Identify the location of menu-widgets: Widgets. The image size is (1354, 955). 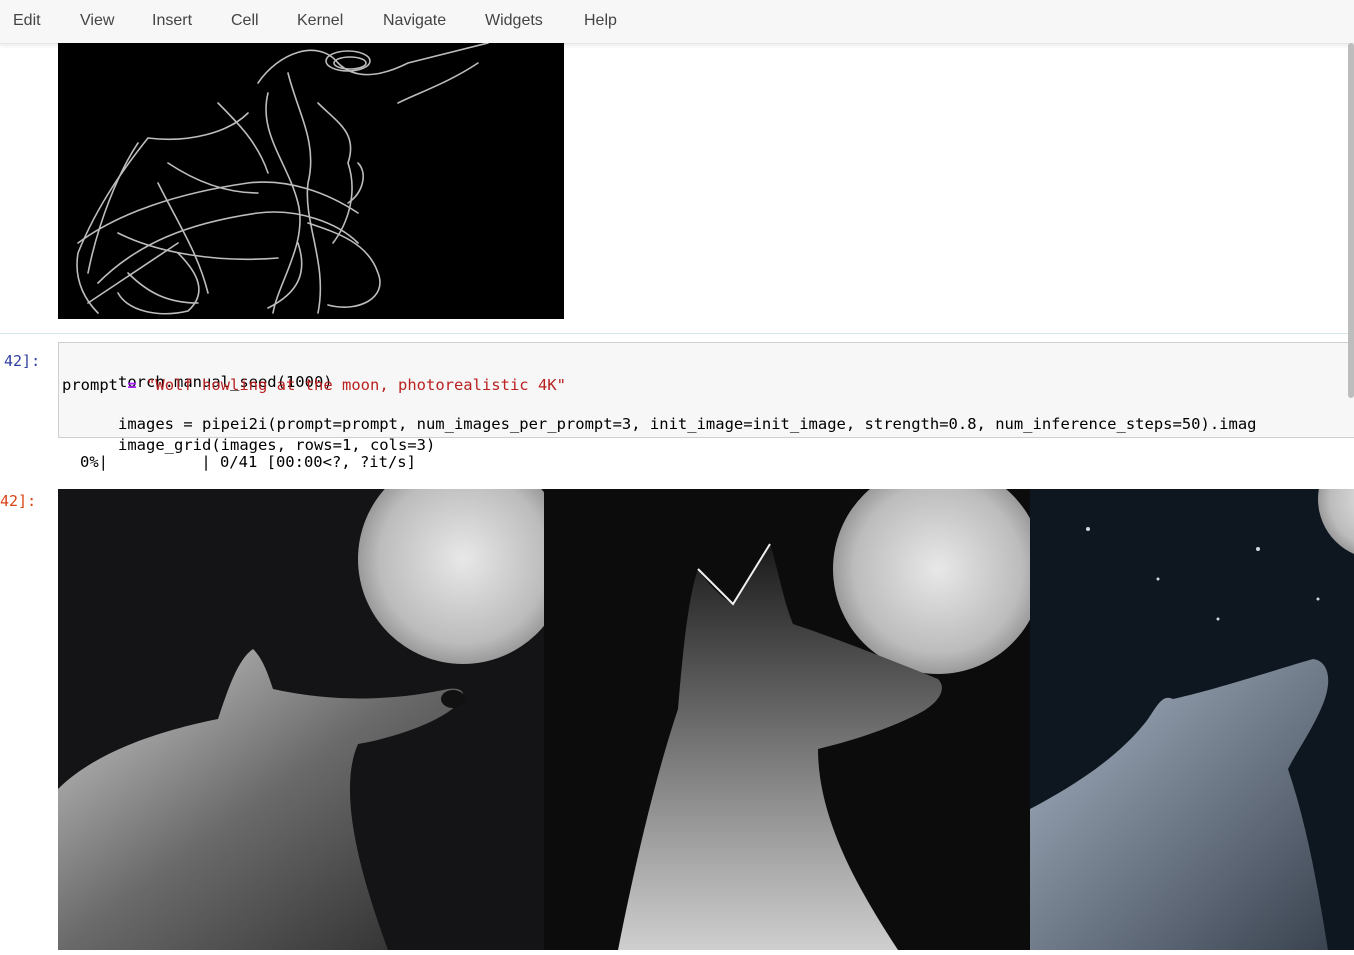
(514, 21).